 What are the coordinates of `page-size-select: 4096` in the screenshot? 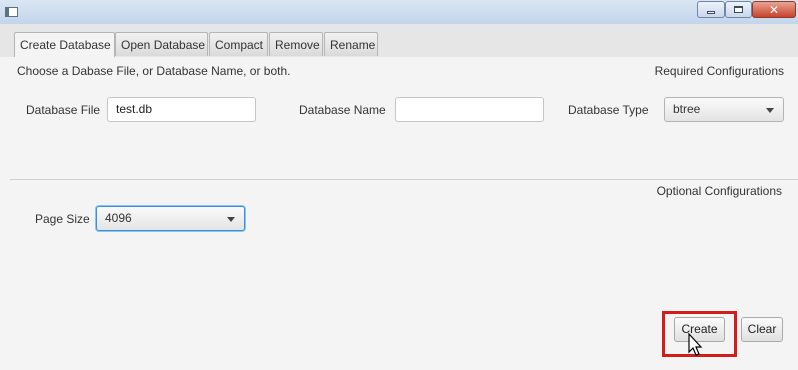 It's located at (170, 218).